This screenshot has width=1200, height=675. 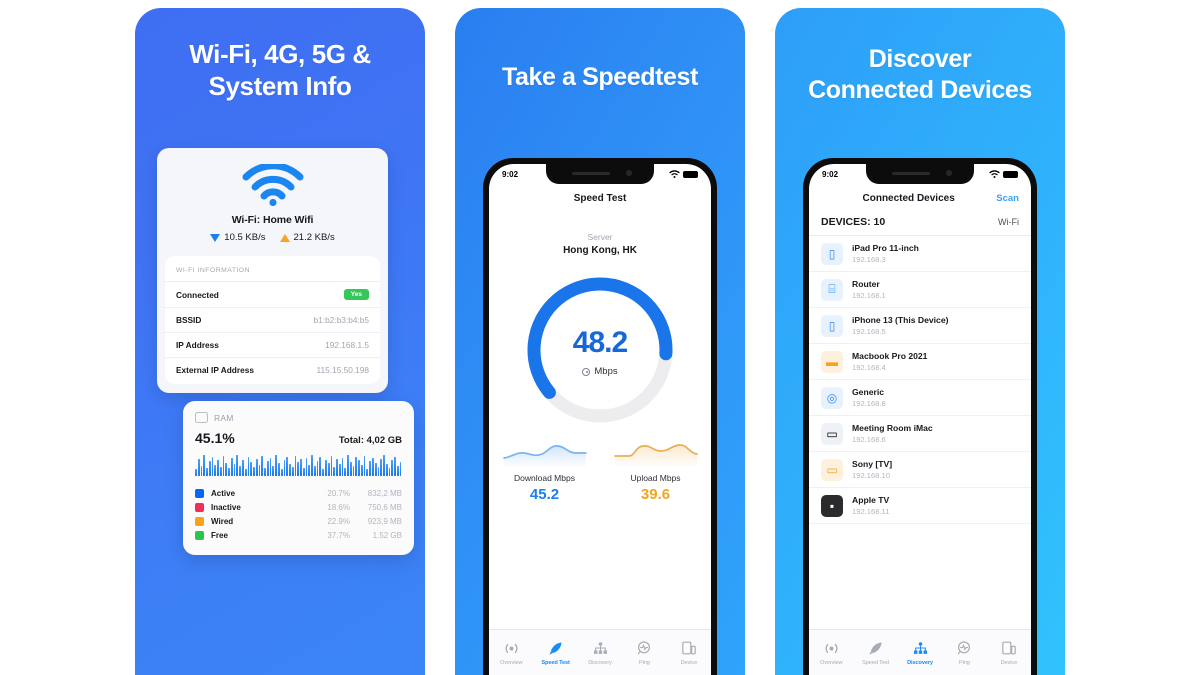 What do you see at coordinates (1009, 648) in the screenshot?
I see `device-icon` at bounding box center [1009, 648].